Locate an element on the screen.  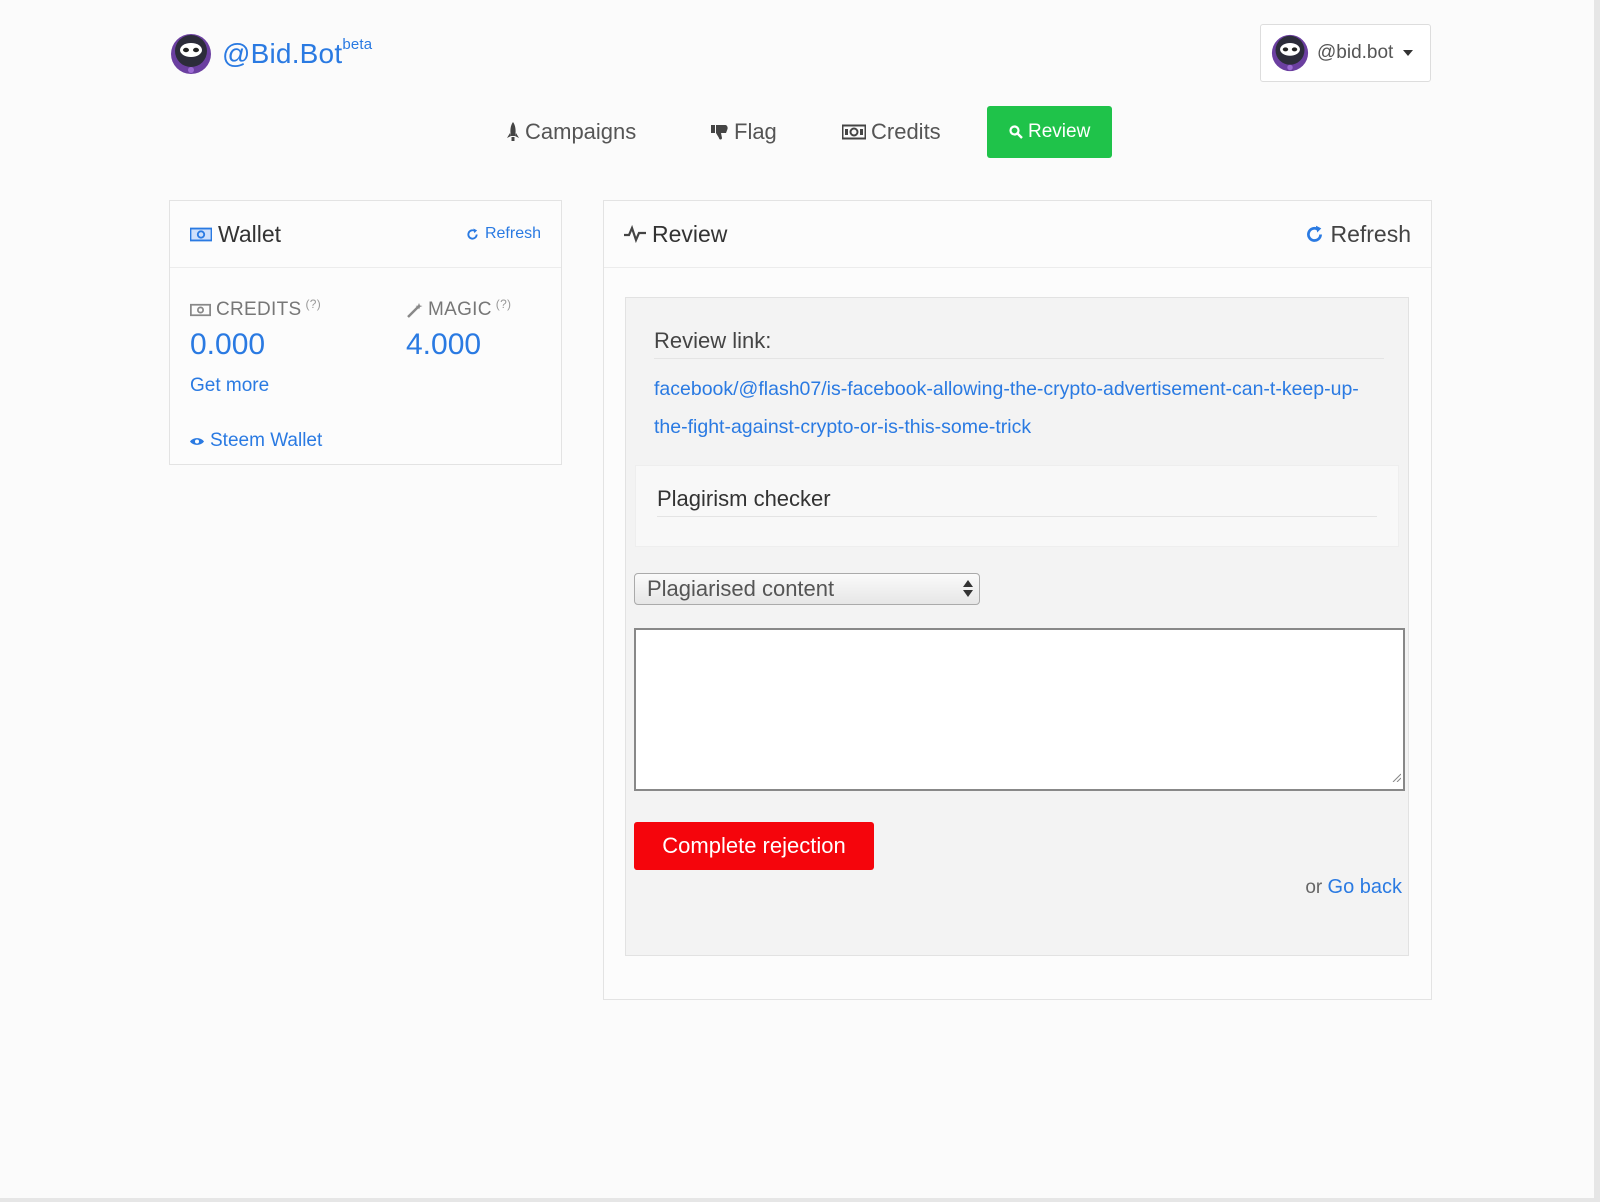
user-menu-button: @bid.bot is located at coordinates (1345, 53).